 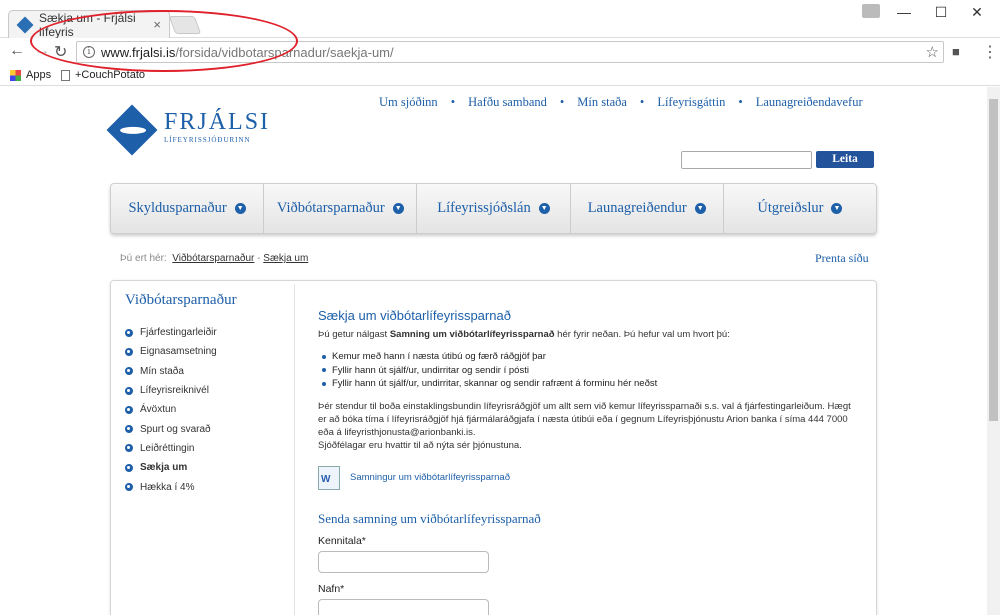 I want to click on close-window-button: ✕, so click(x=977, y=12).